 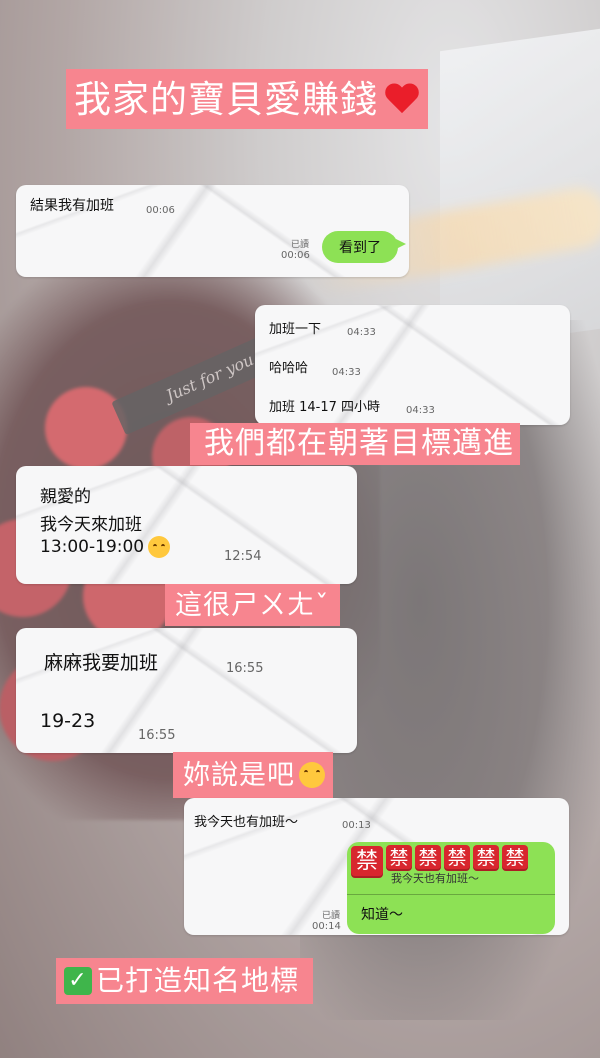 I want to click on reply-text: 看到了, so click(x=360, y=248).